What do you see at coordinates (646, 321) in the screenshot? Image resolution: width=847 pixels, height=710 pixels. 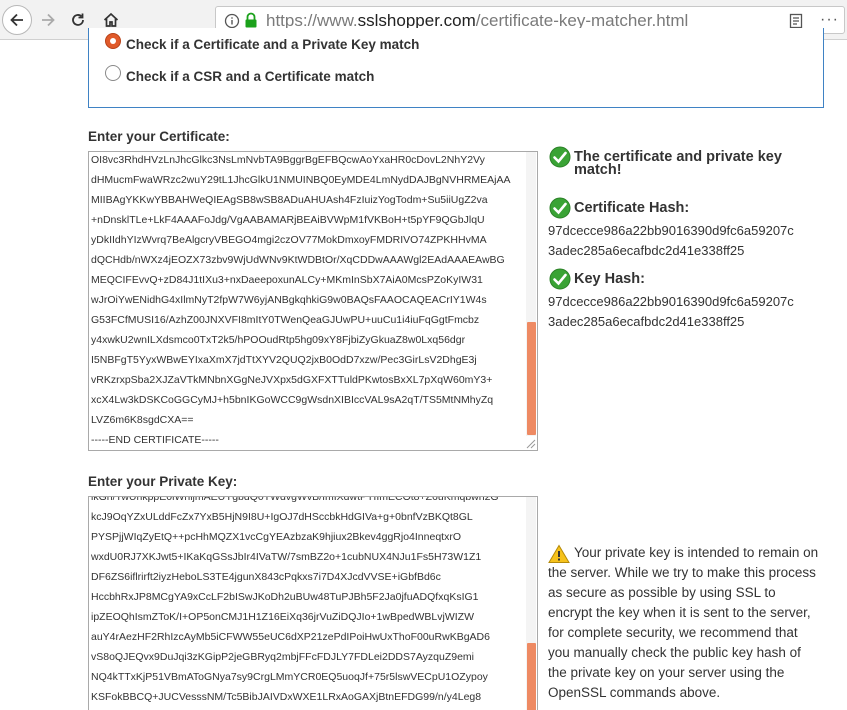 I see `key-hash-line2: 3adec285a6ecafbdc2d41e338ff25` at bounding box center [646, 321].